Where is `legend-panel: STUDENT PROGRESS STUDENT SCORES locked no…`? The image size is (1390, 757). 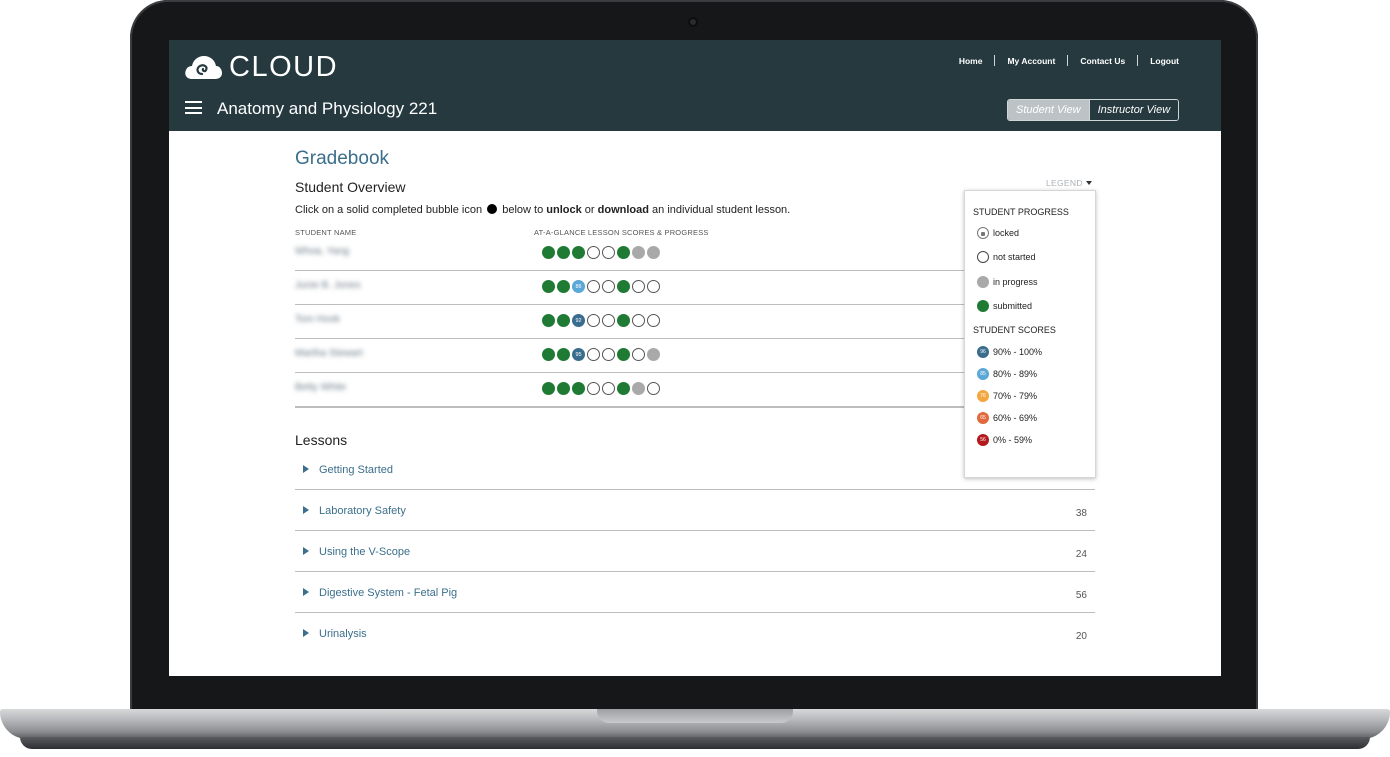
legend-panel: STUDENT PROGRESS STUDENT SCORES locked no… is located at coordinates (1030, 334).